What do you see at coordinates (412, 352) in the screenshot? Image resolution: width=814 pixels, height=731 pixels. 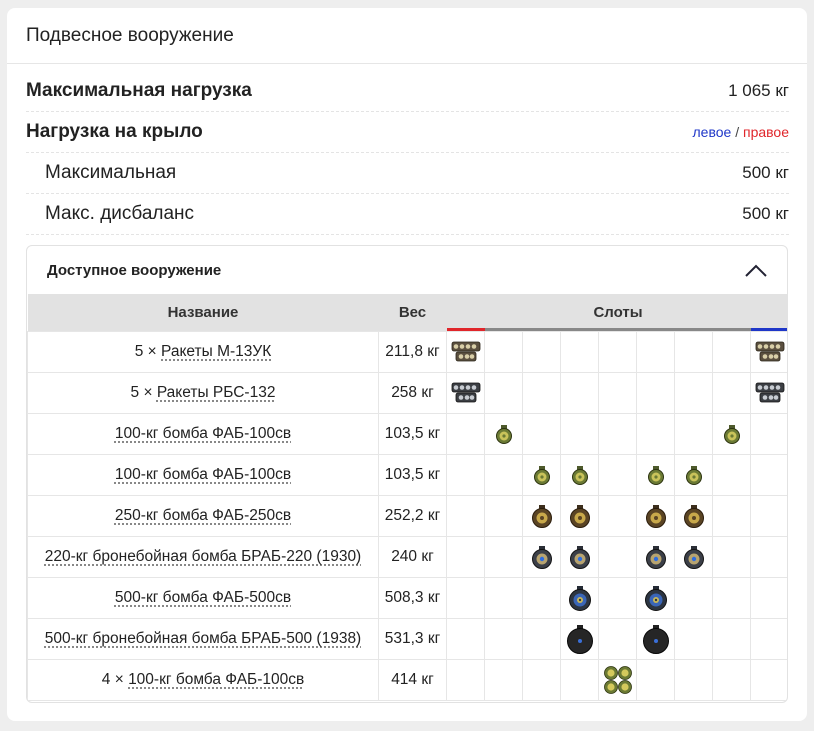 I see `weapon-weight-cell: 211,8 кг` at bounding box center [412, 352].